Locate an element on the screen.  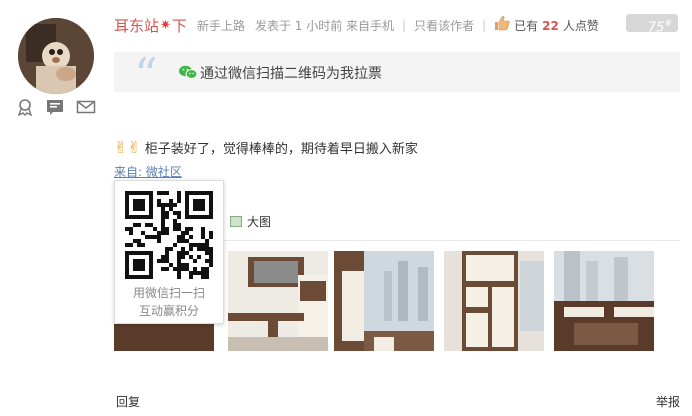
likes-summary: 已有 22 人点赞 is located at coordinates (556, 25).